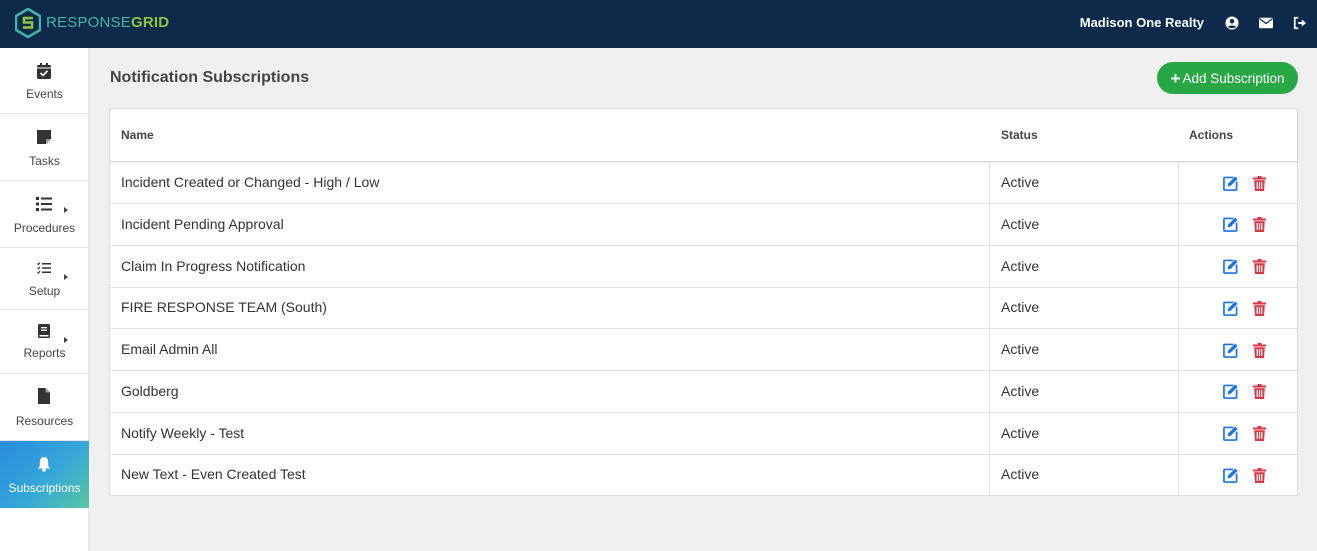  What do you see at coordinates (1141, 22) in the screenshot?
I see `company-name: Madison One Realty` at bounding box center [1141, 22].